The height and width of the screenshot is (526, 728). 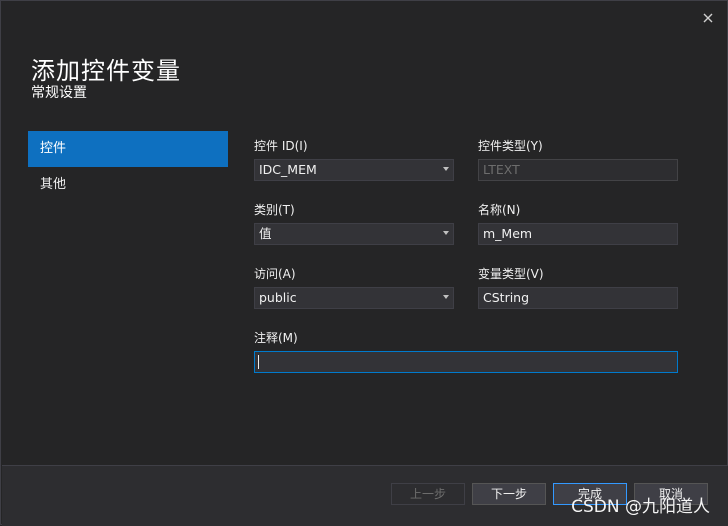 What do you see at coordinates (354, 234) in the screenshot?
I see `category-dropdown: 值` at bounding box center [354, 234].